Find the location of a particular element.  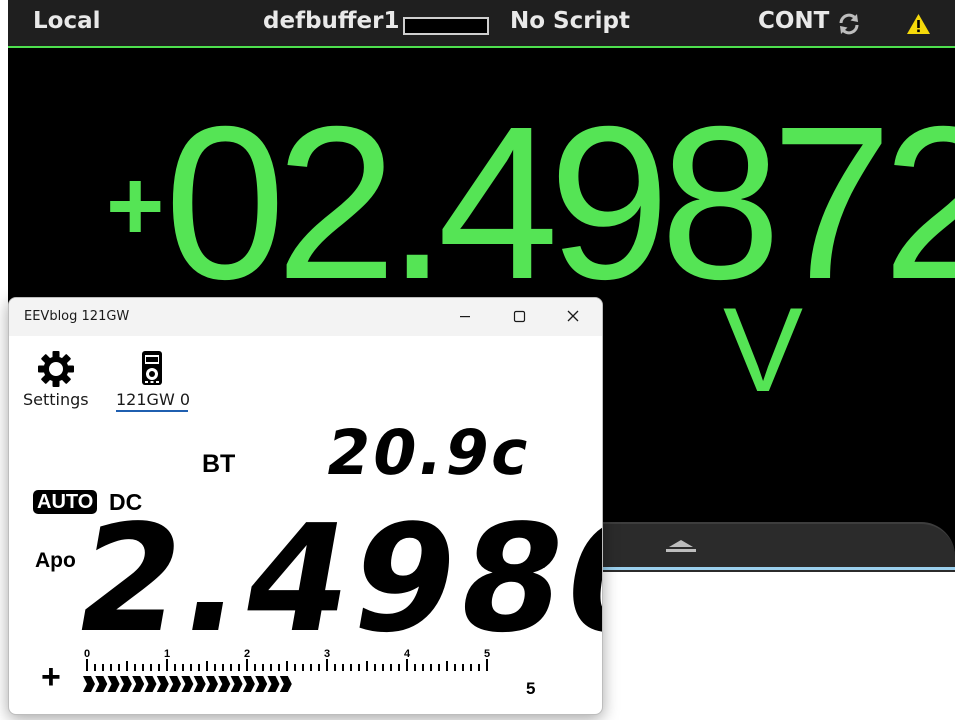

bargraph-scale-label: 4 is located at coordinates (407, 654).